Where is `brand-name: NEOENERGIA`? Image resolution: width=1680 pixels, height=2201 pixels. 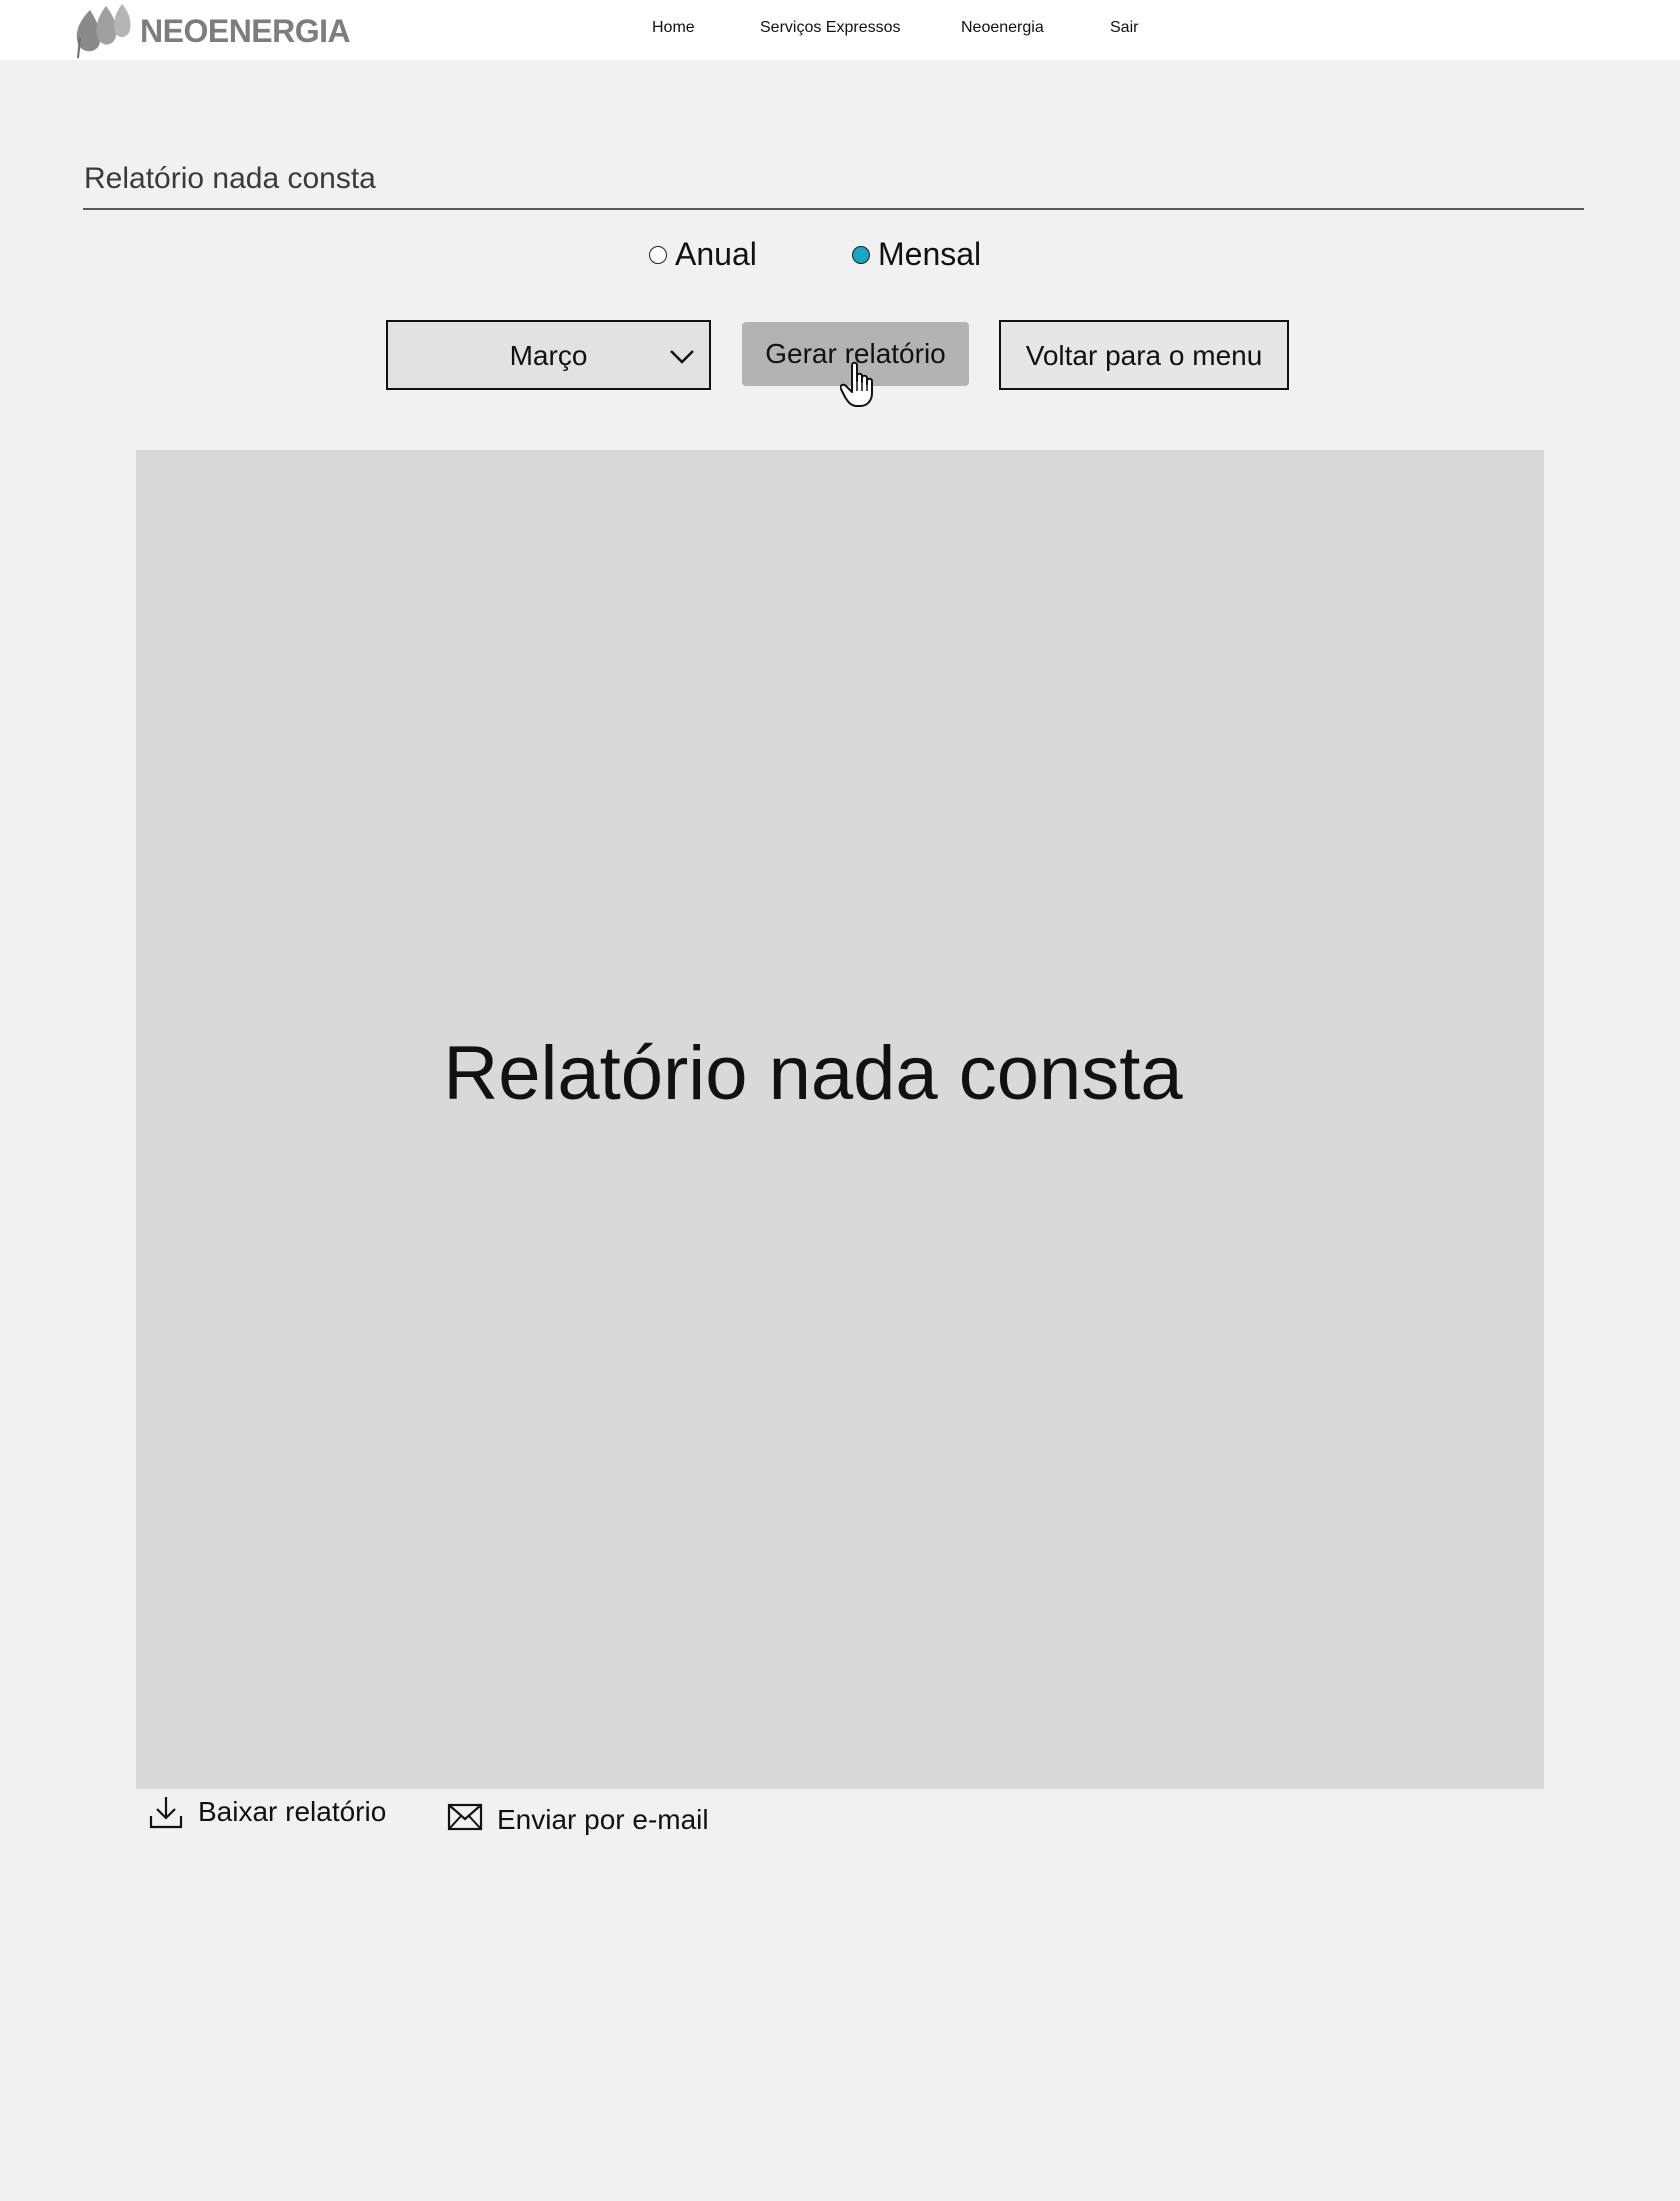 brand-name: NEOENERGIA is located at coordinates (245, 30).